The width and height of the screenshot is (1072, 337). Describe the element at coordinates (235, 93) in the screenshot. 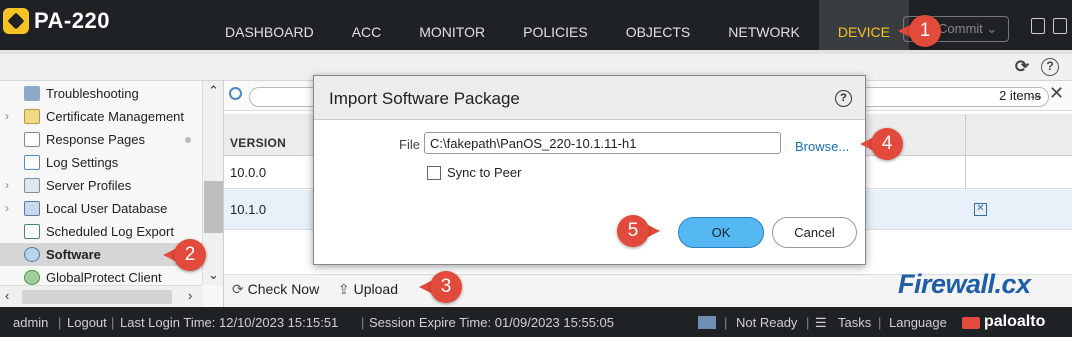

I see `search-icon` at that location.